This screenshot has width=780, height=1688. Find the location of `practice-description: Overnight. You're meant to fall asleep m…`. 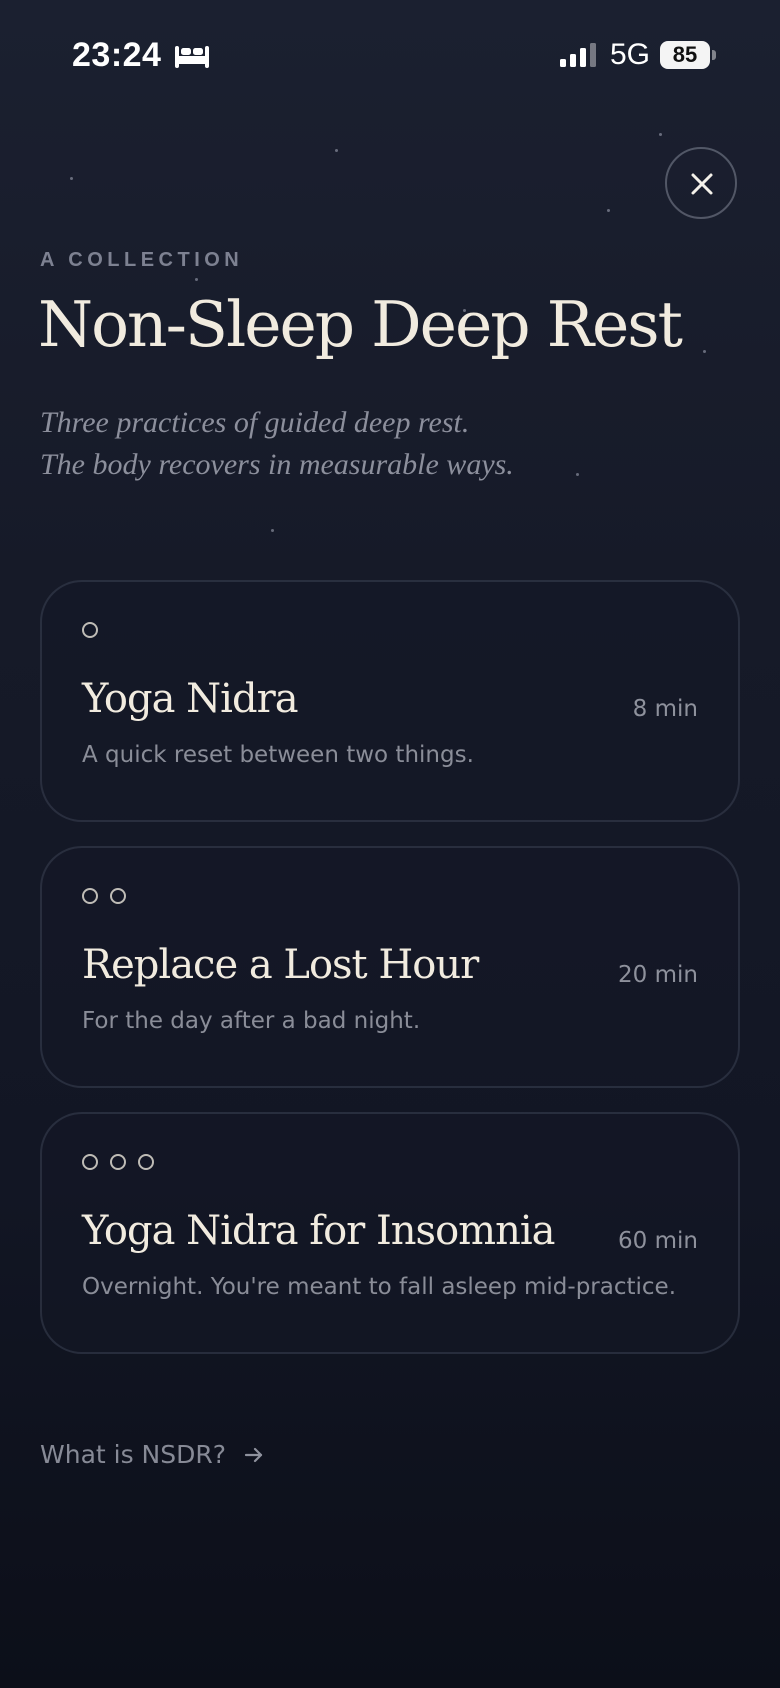

practice-description: Overnight. You're meant to fall asleep m… is located at coordinates (379, 1287).